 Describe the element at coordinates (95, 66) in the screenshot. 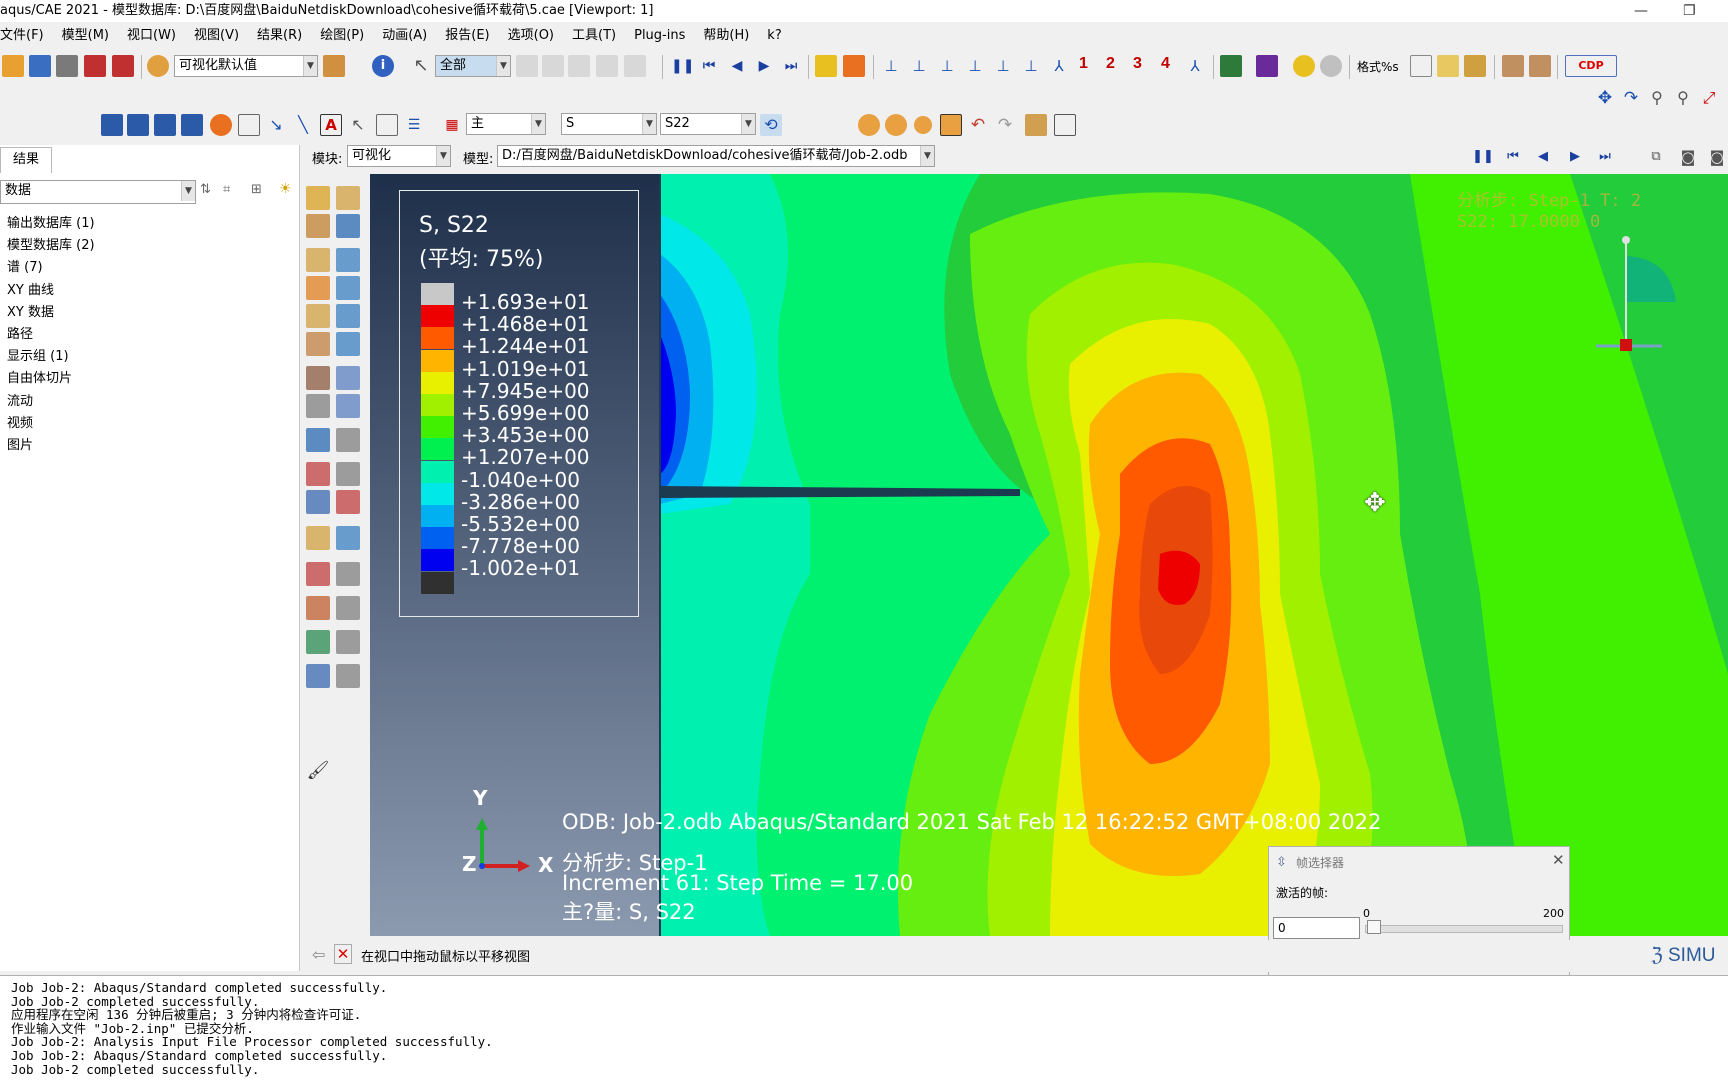

I see `export-icon` at that location.